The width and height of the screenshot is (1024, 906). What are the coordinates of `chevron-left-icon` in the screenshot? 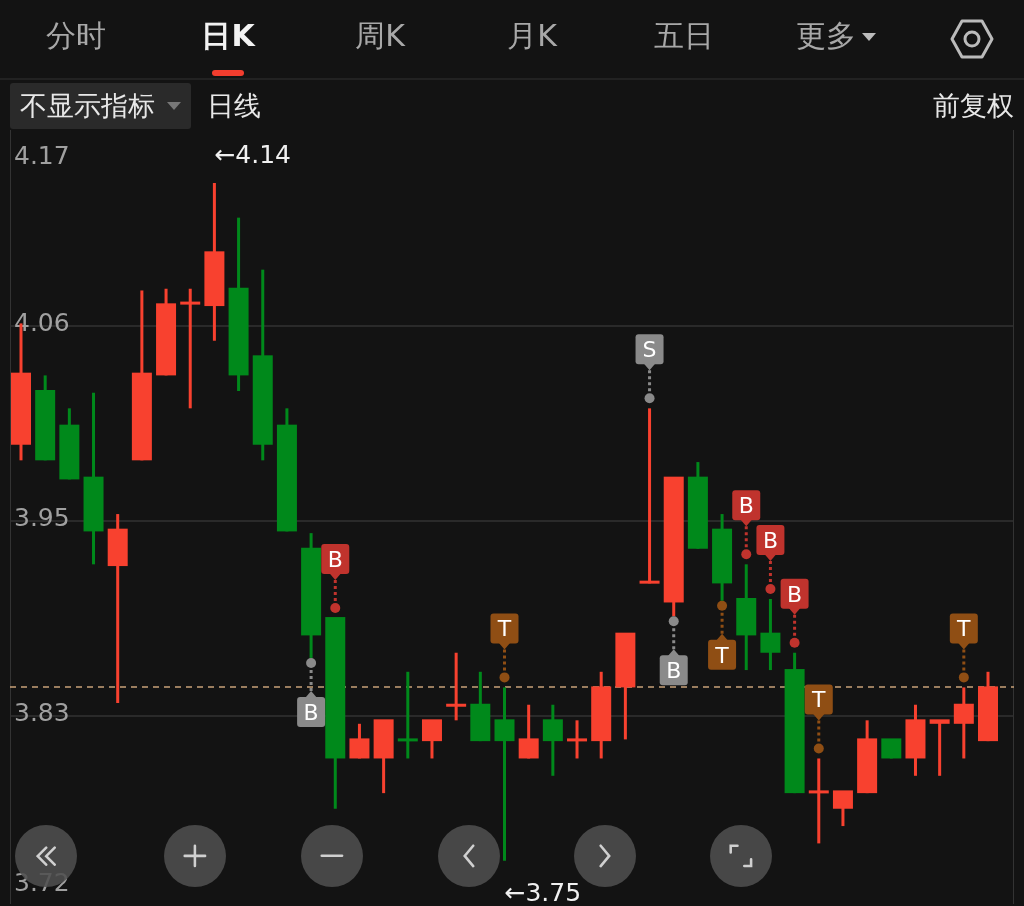 It's located at (469, 856).